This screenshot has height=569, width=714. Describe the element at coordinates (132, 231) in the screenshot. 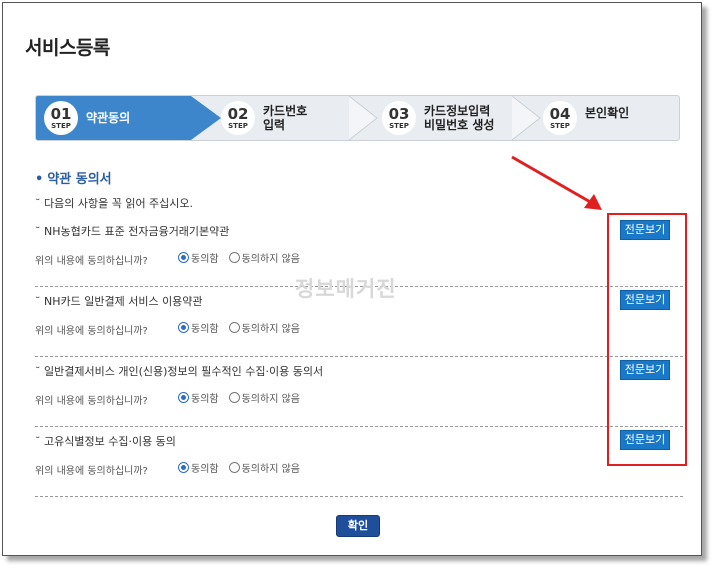

I see `term-title: ˘ NH농협카드 표준 전자금융거래기본약관` at that location.